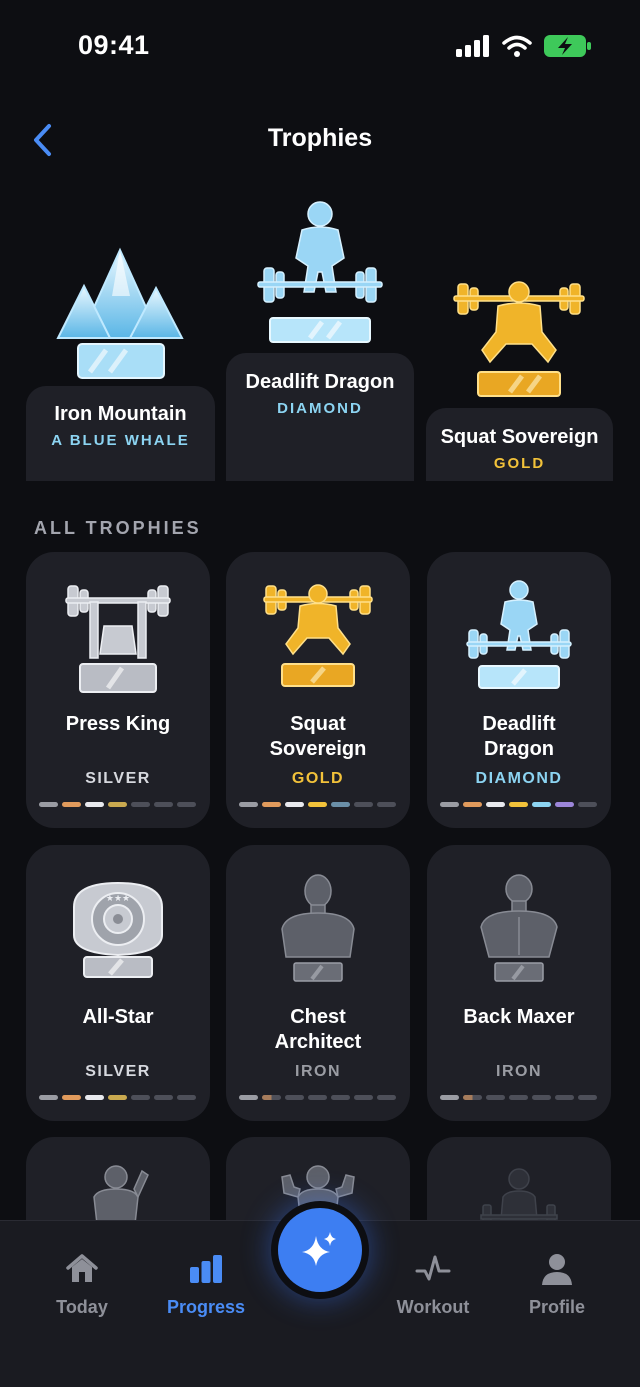  What do you see at coordinates (120, 440) in the screenshot?
I see `podium-tier: A BLUE WHALE` at bounding box center [120, 440].